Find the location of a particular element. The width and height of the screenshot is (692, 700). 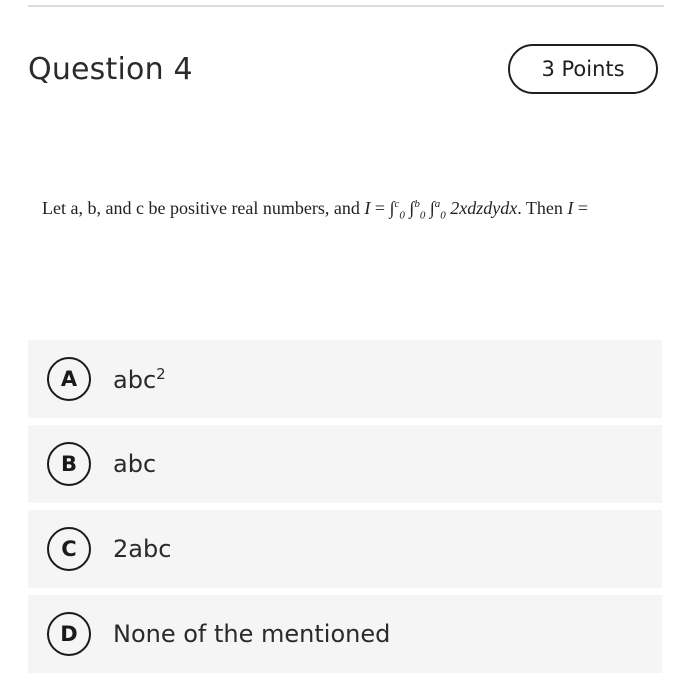

integral-1-lower: 0 is located at coordinates (402, 215).